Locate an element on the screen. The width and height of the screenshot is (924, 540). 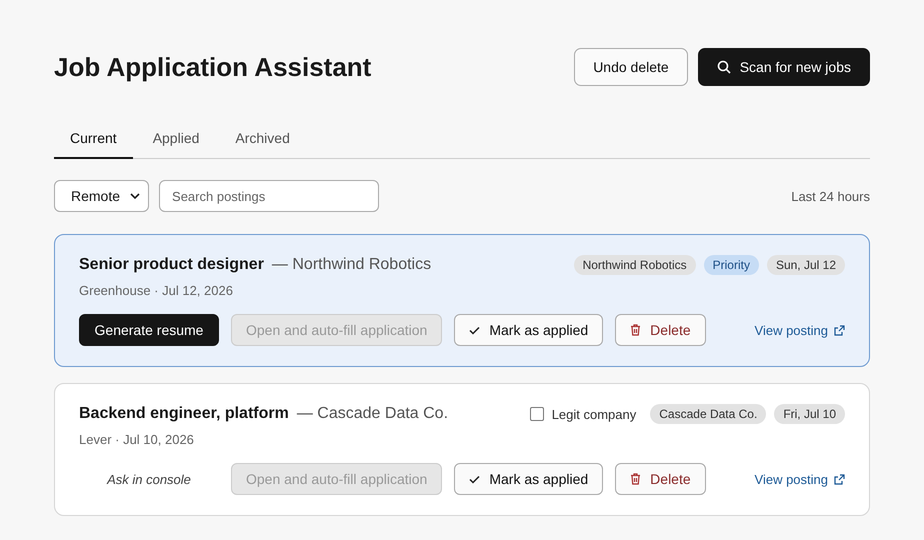
search-icon is located at coordinates (723, 67).